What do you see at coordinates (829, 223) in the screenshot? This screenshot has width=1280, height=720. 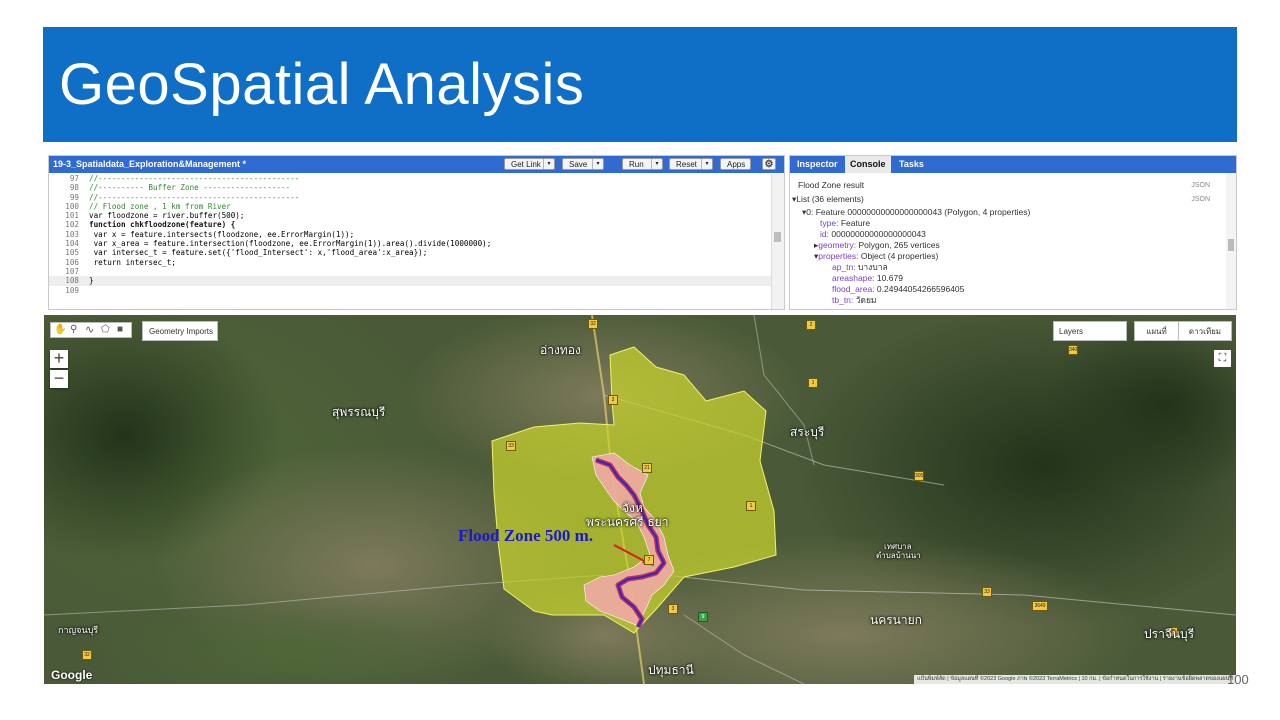 I see `property-key: type:` at bounding box center [829, 223].